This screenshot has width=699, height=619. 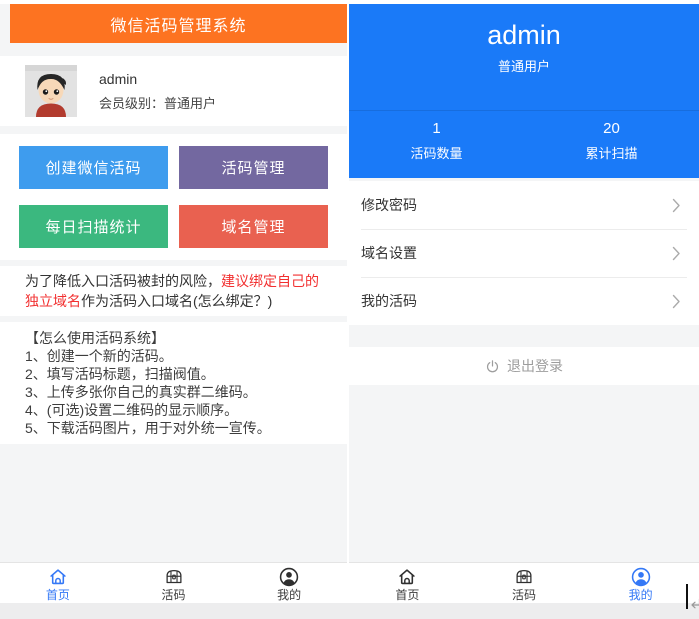 What do you see at coordinates (687, 596) in the screenshot?
I see `text-cursor-artifact` at bounding box center [687, 596].